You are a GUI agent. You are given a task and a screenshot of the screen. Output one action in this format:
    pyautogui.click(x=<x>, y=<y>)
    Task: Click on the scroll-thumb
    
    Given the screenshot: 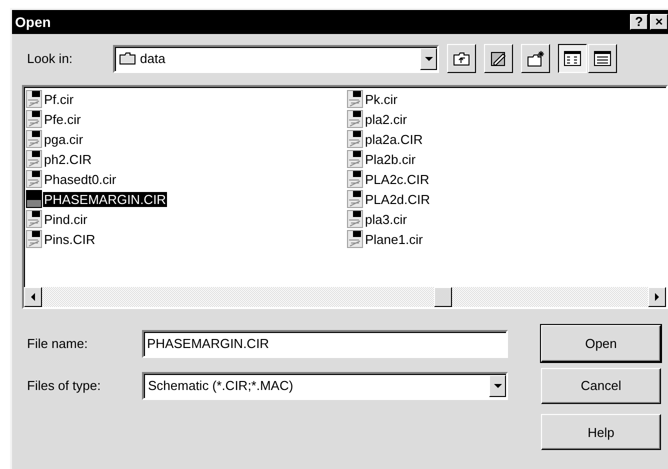 What is the action you would take?
    pyautogui.click(x=443, y=297)
    